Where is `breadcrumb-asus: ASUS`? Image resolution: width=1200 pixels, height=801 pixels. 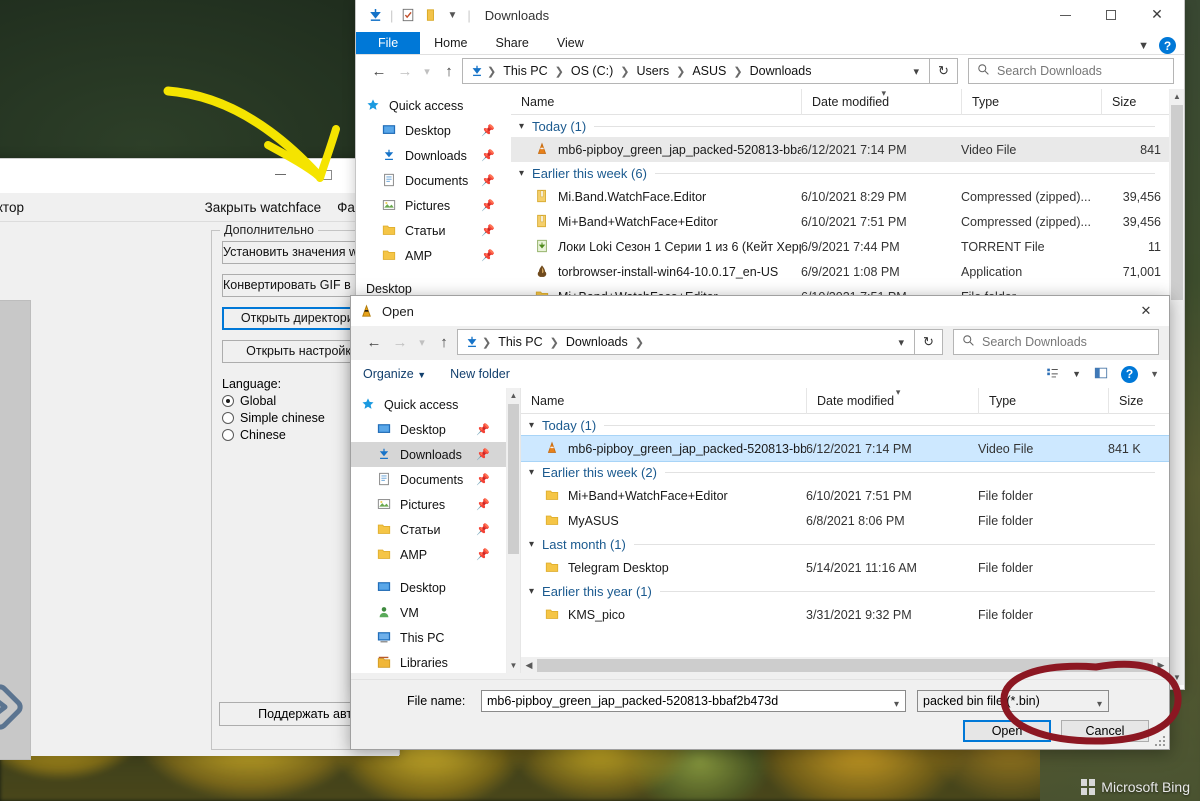
breadcrumb-asus: ASUS is located at coordinates (709, 71).